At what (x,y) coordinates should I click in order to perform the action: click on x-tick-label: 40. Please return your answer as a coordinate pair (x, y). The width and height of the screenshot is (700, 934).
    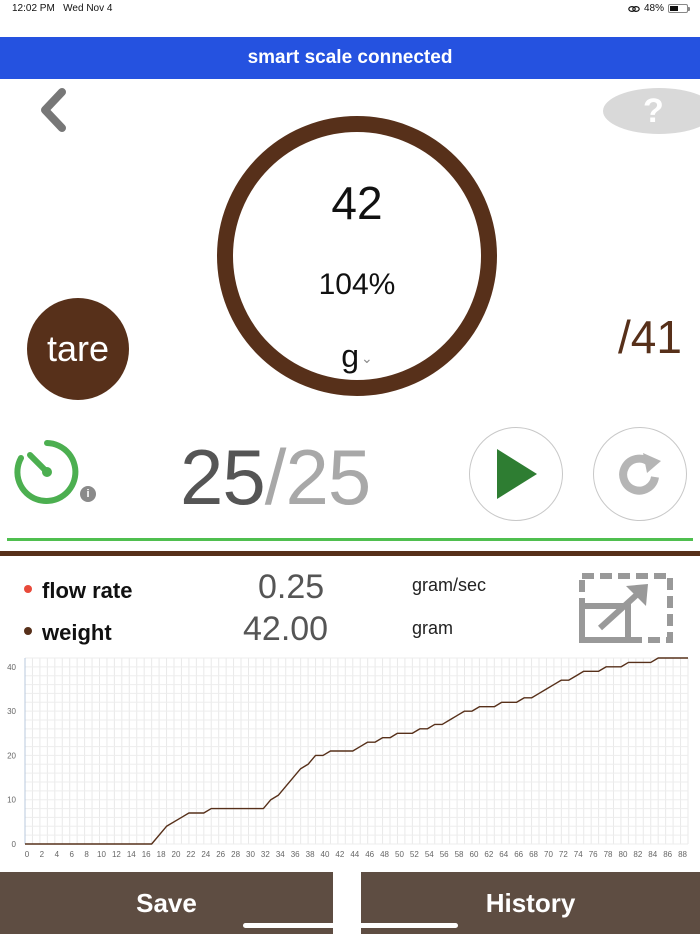
    Looking at the image, I should click on (325, 854).